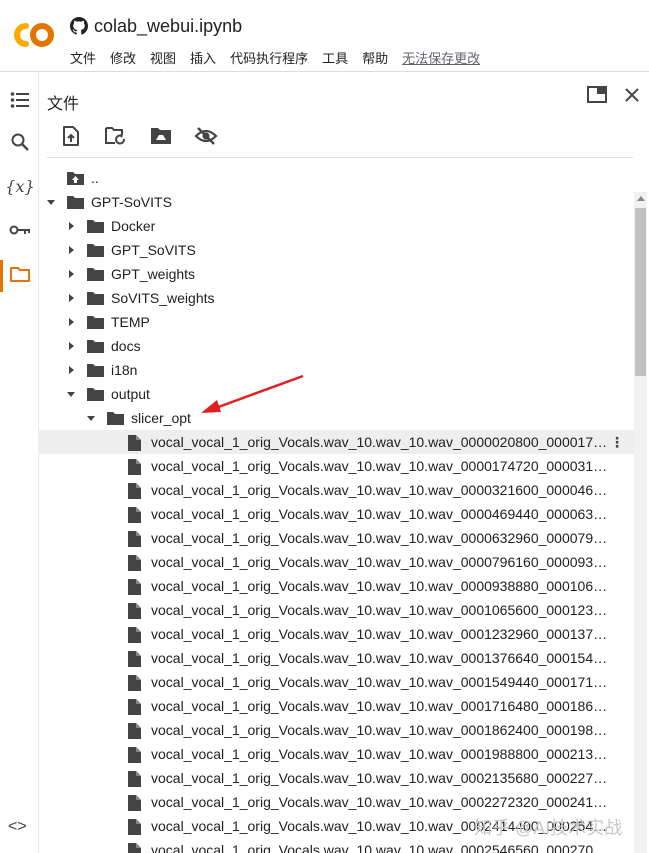 The image size is (649, 853). I want to click on scrollbar-thumb, so click(640, 292).